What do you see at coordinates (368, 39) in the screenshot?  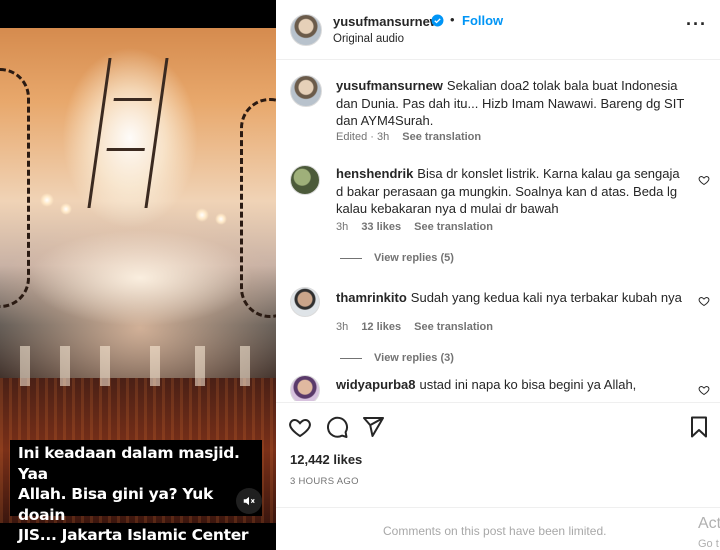 I see `audio-label: Original audio` at bounding box center [368, 39].